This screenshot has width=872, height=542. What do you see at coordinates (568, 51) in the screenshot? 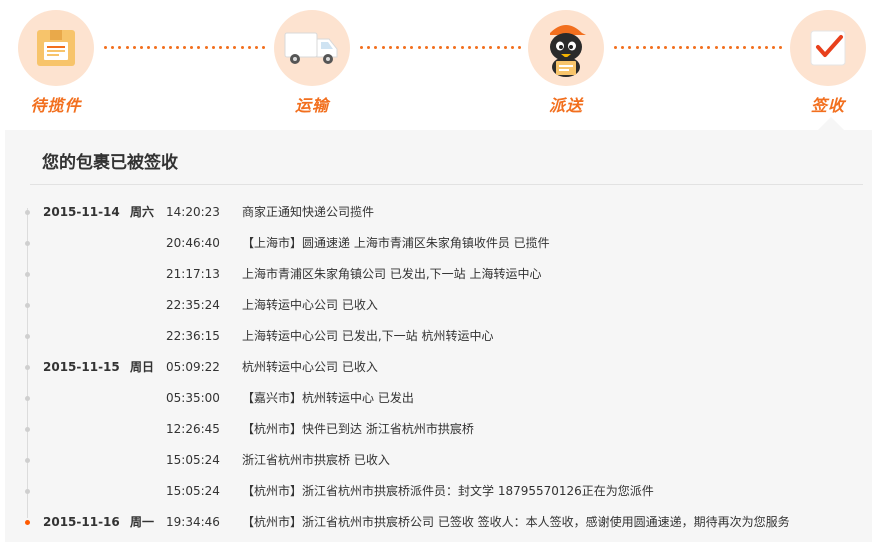
I see `courier-penguin-icon` at bounding box center [568, 51].